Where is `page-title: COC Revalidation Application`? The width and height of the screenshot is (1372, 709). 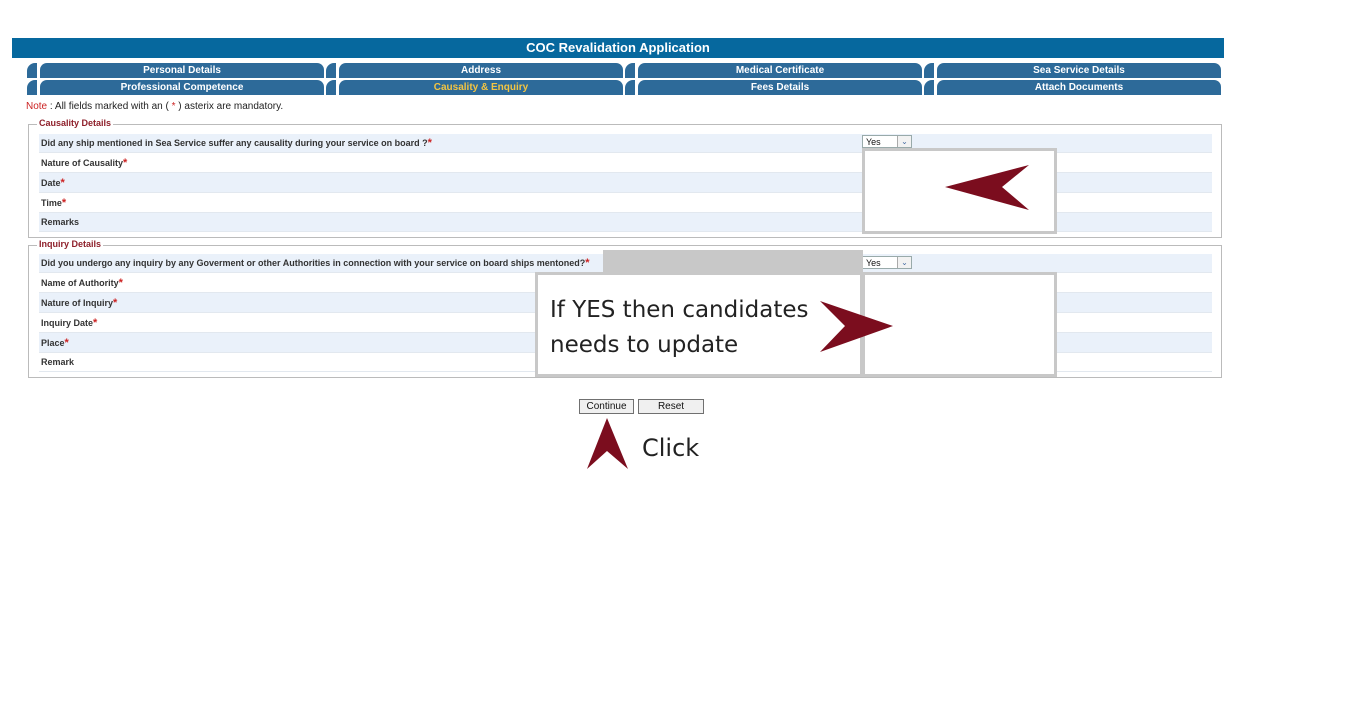
page-title: COC Revalidation Application is located at coordinates (618, 48).